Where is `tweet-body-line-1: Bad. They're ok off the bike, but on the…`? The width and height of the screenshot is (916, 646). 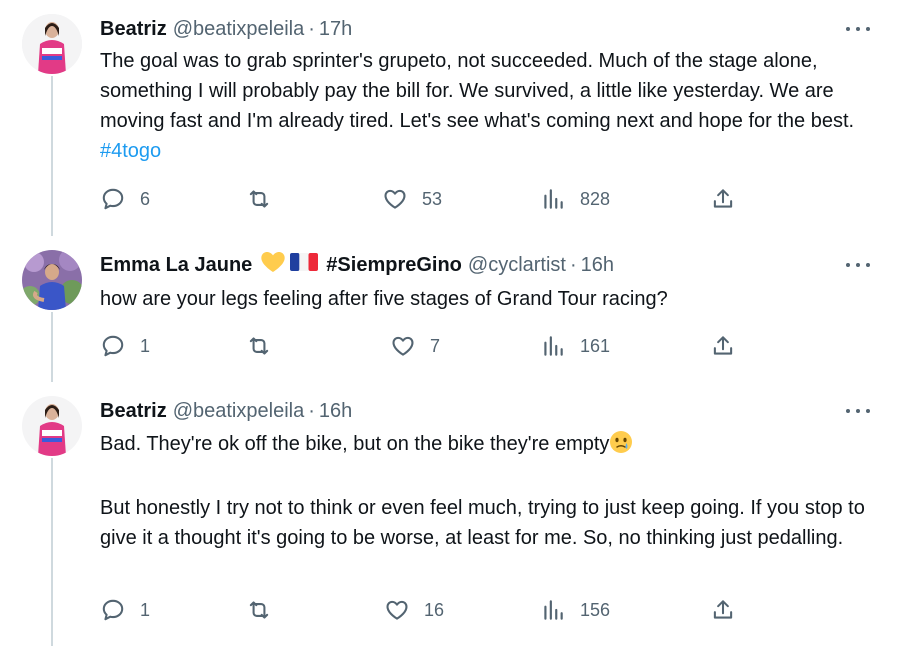
tweet-body-line-1: Bad. They're ok off the bike, but on the… is located at coordinates (355, 444).